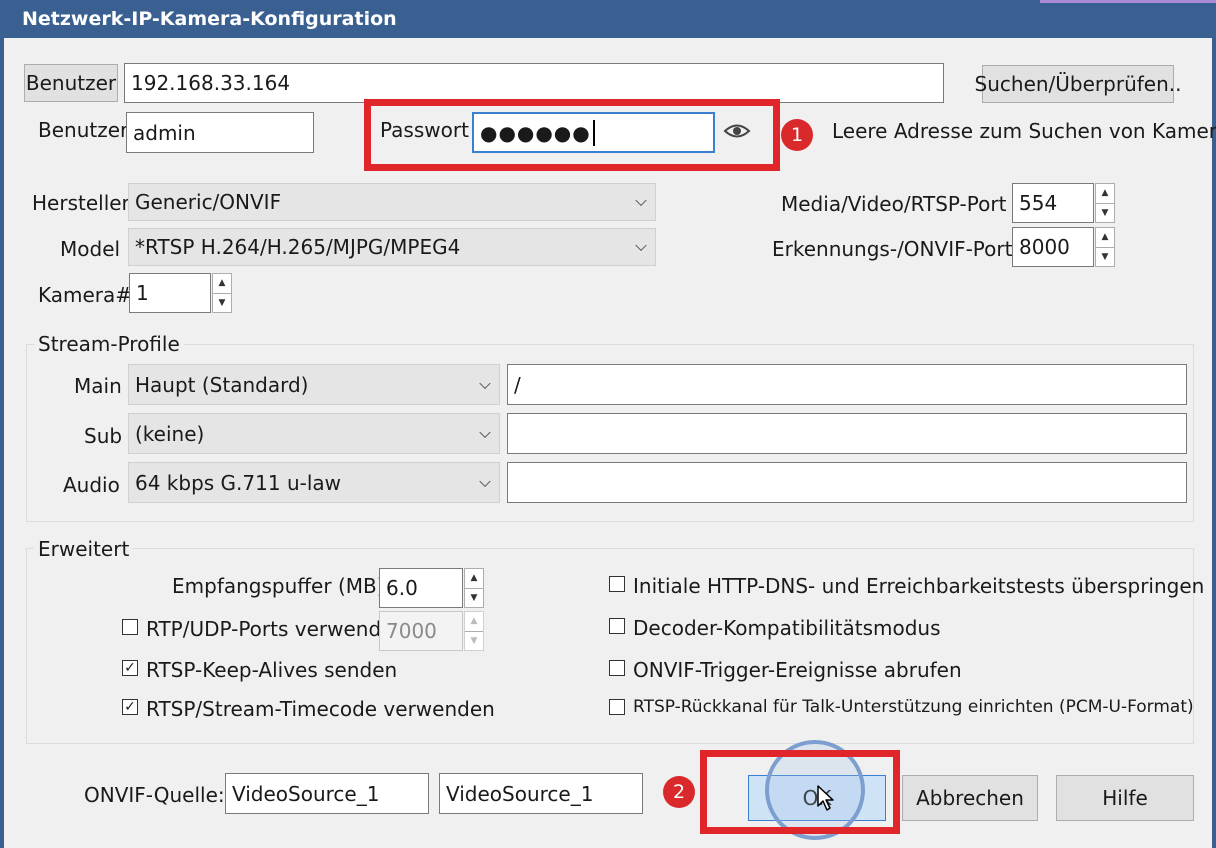 The image size is (1216, 848). What do you see at coordinates (617, 584) in the screenshot?
I see `skip-tests-checkbox` at bounding box center [617, 584].